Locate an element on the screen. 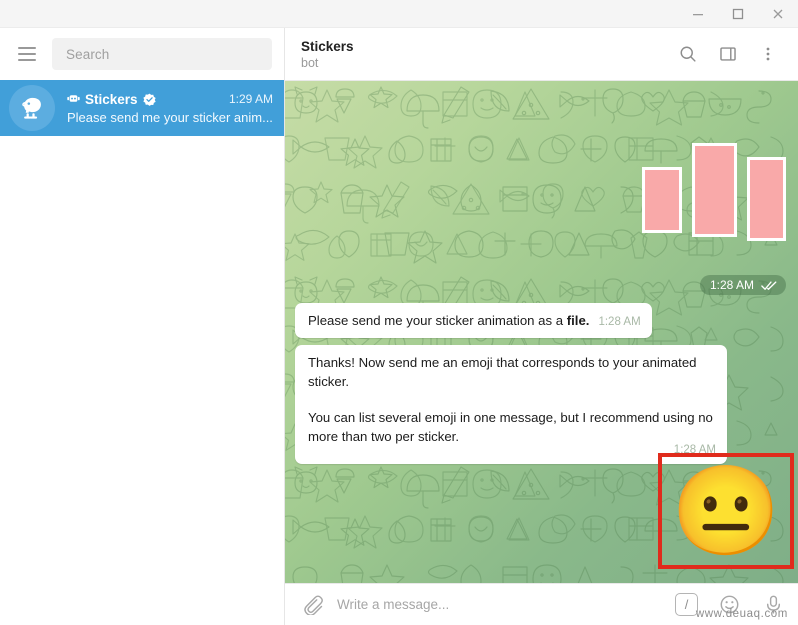  voice-message-button is located at coordinates (773, 605).